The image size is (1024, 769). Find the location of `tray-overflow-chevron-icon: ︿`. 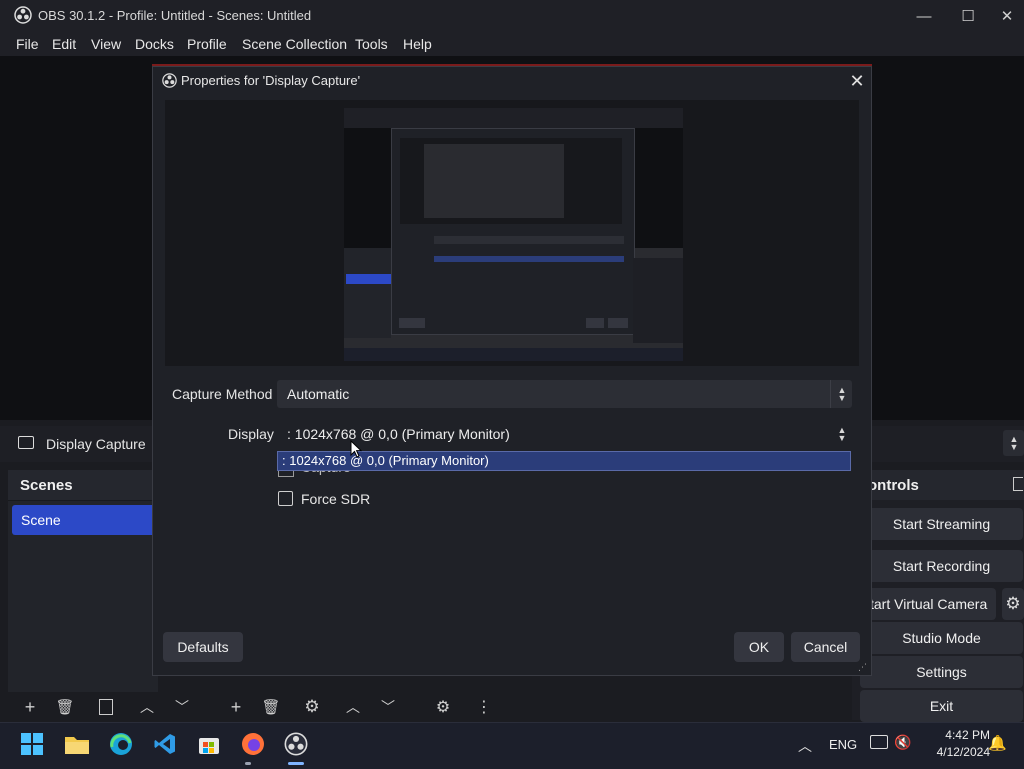

tray-overflow-chevron-icon: ︿ is located at coordinates (805, 746).